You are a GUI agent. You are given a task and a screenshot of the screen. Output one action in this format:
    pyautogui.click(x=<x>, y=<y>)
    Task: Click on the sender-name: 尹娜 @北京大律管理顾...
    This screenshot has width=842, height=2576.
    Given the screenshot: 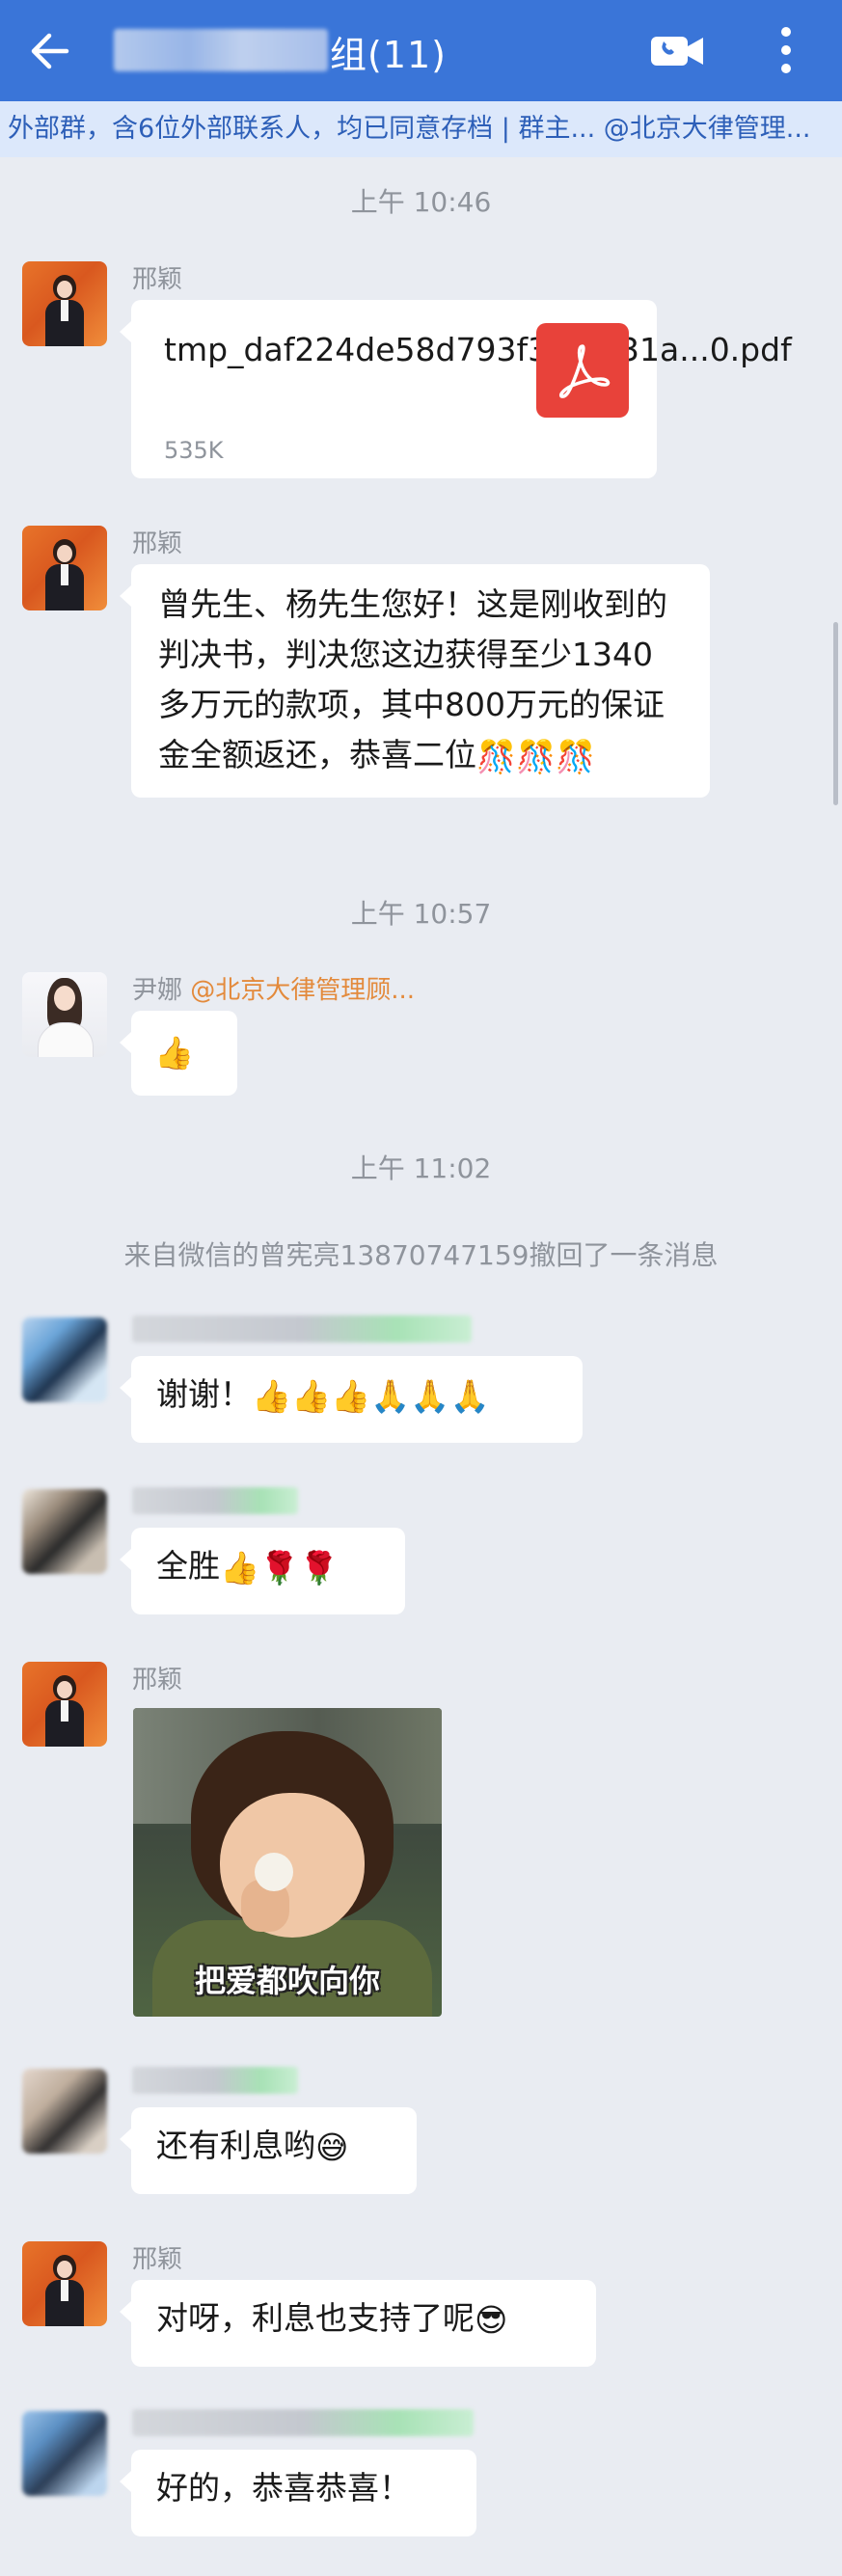 What is the action you would take?
    pyautogui.click(x=274, y=990)
    